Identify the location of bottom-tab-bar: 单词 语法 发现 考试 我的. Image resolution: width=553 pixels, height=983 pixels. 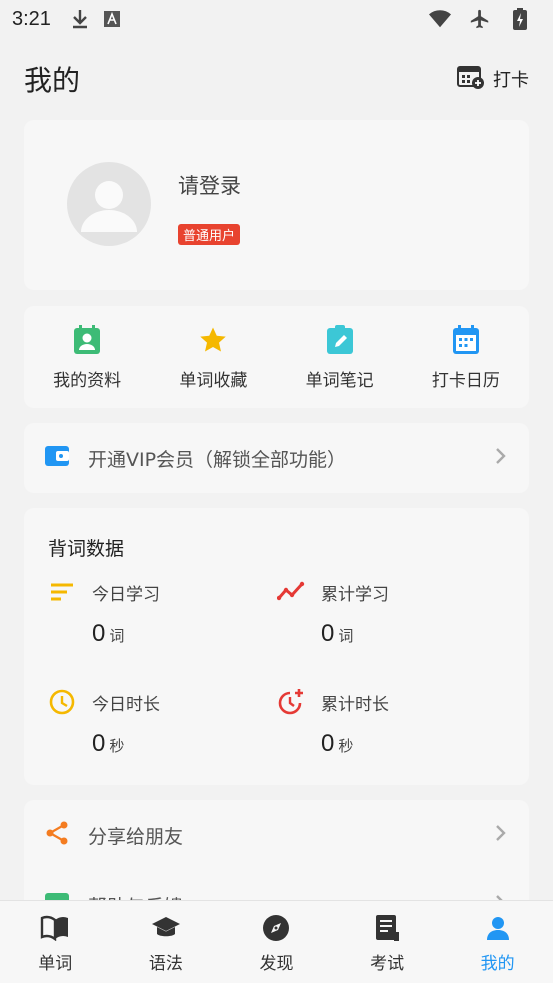
(276, 941).